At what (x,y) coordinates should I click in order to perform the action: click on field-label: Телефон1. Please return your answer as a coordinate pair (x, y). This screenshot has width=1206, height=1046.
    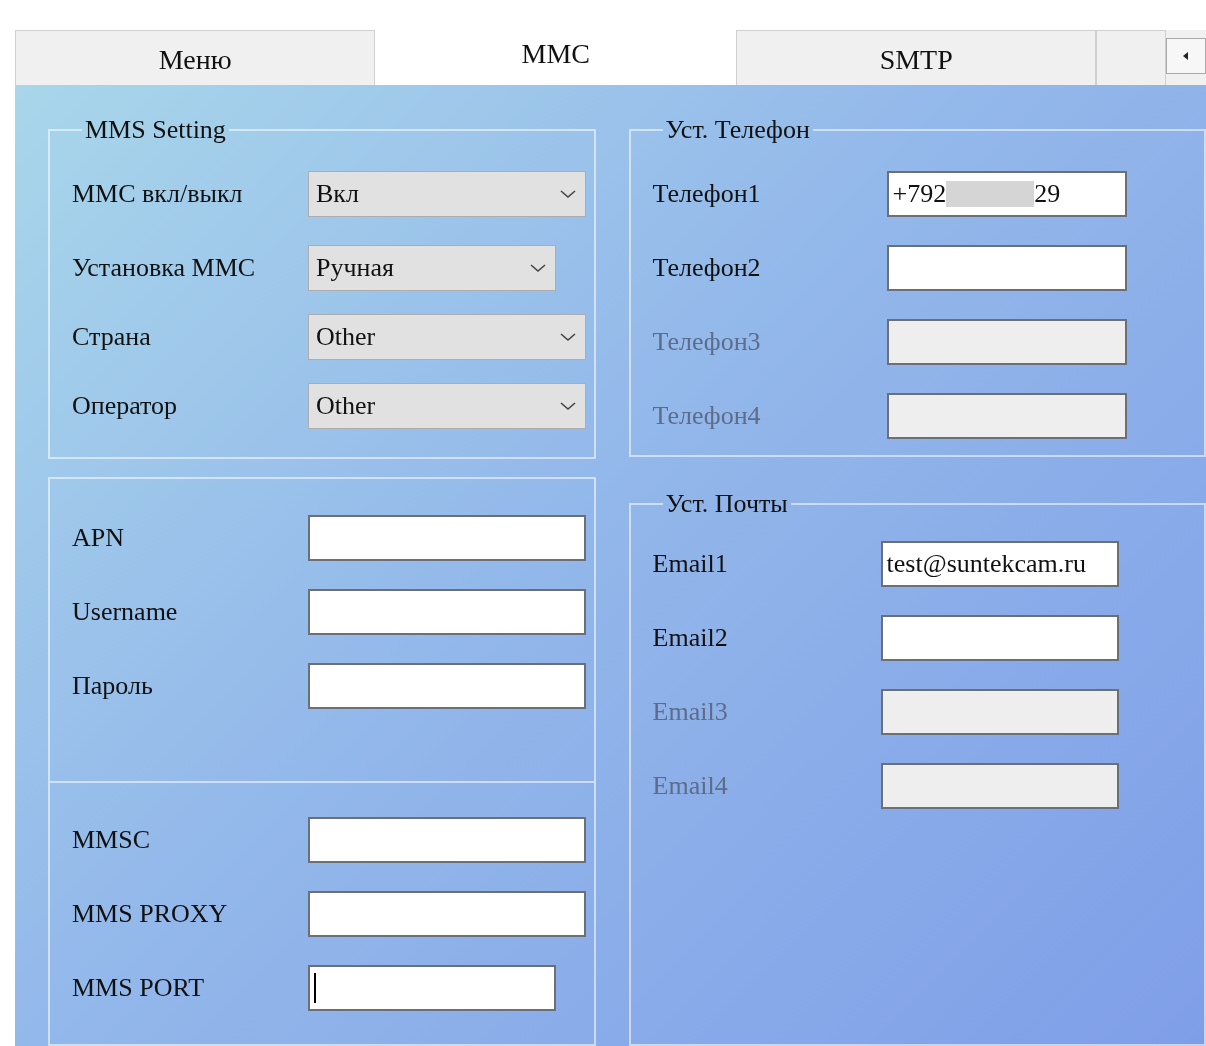
    Looking at the image, I should click on (707, 194).